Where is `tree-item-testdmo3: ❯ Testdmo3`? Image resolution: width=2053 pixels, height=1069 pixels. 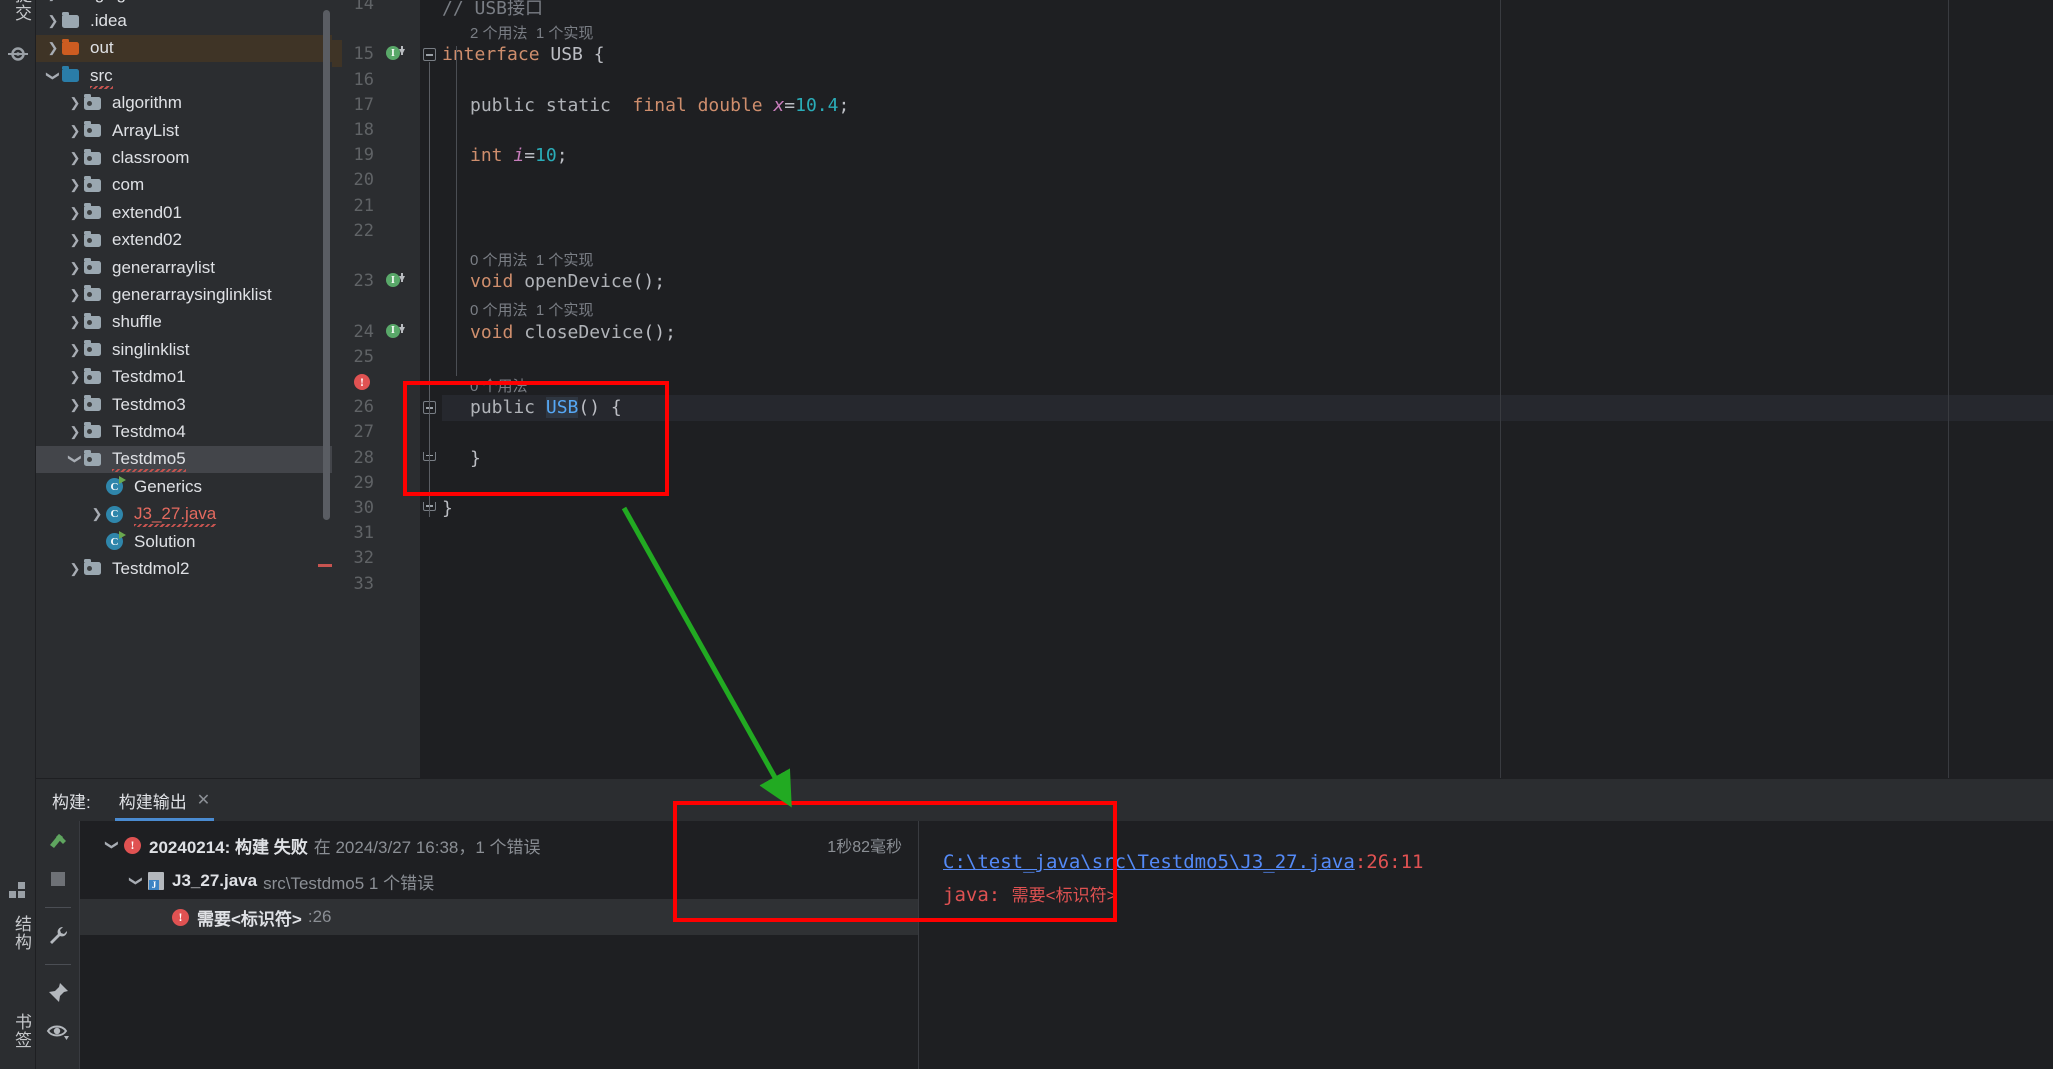 tree-item-testdmo3: ❯ Testdmo3 is located at coordinates (184, 404).